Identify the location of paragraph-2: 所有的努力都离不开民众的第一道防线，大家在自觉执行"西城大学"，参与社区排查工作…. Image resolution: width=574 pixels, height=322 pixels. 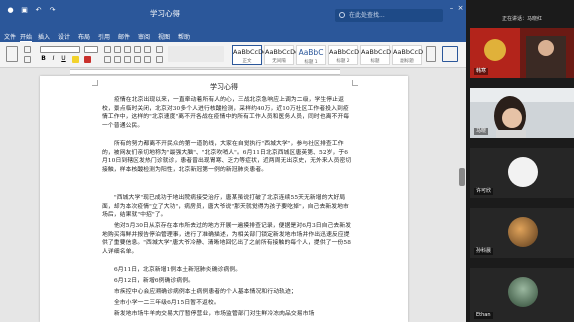
(227, 157).